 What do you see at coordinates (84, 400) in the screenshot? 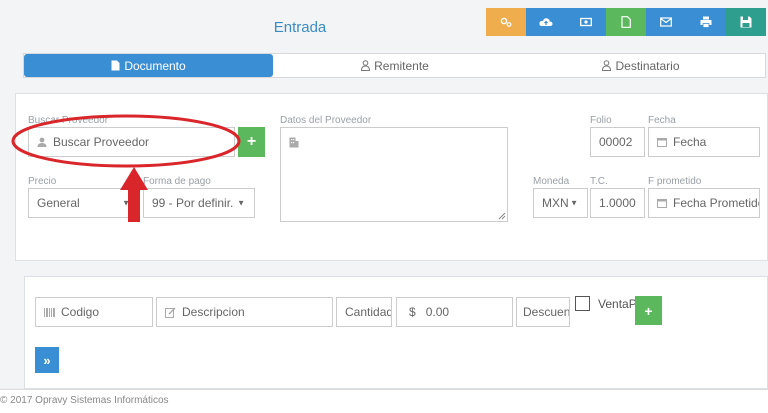
I see `footer-copyright: © 2017 Opravy Sistemas Informáticos` at bounding box center [84, 400].